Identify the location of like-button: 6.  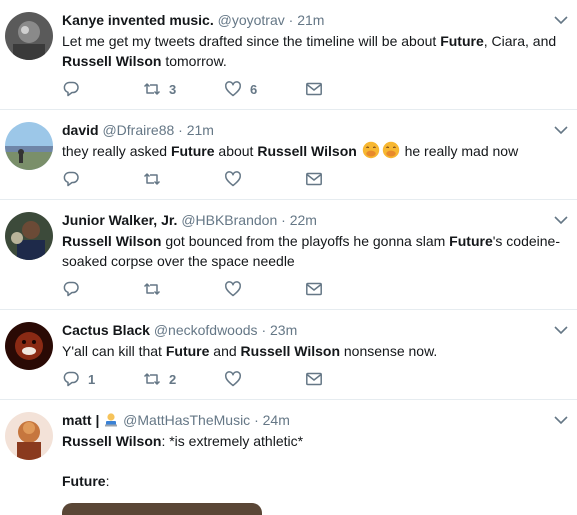
(264, 89).